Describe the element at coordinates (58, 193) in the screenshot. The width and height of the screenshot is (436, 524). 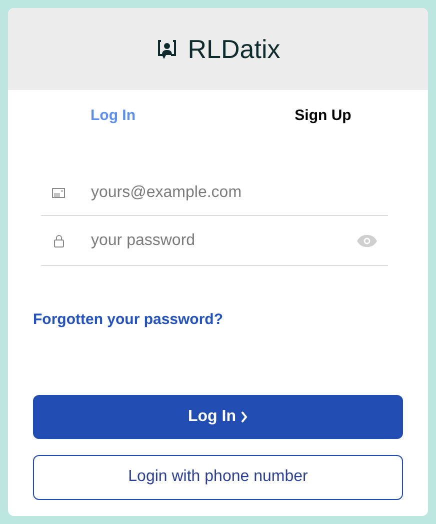
I see `id-card-icon` at that location.